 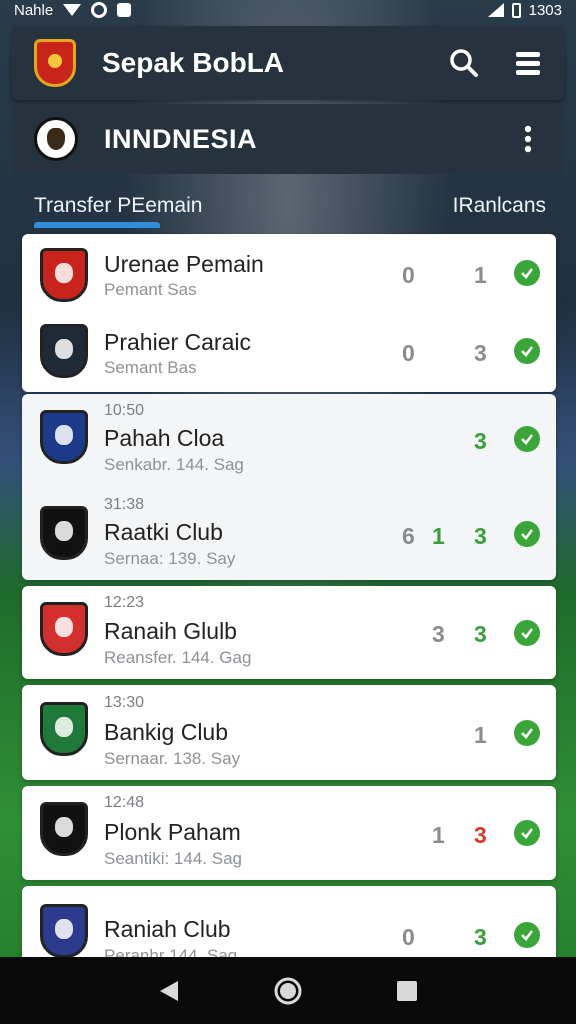 I want to click on tab-rankings: IRanlcans, so click(x=499, y=206).